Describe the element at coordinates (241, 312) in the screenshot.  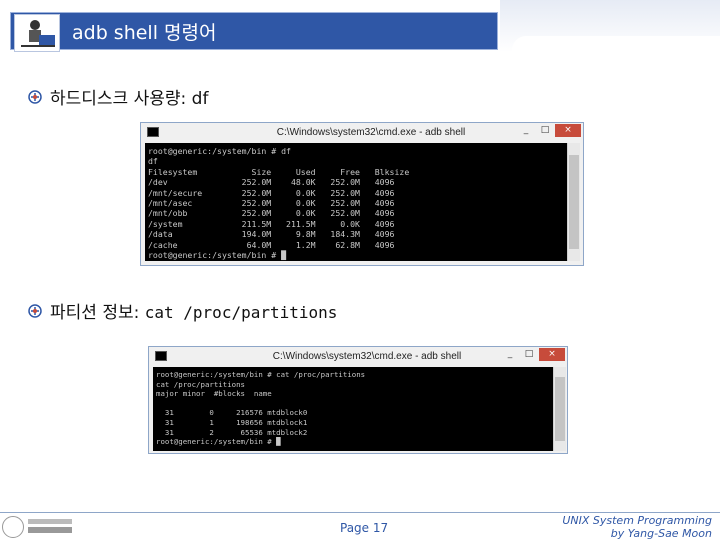
I see `bullet-command: cat /proc/partitions` at that location.